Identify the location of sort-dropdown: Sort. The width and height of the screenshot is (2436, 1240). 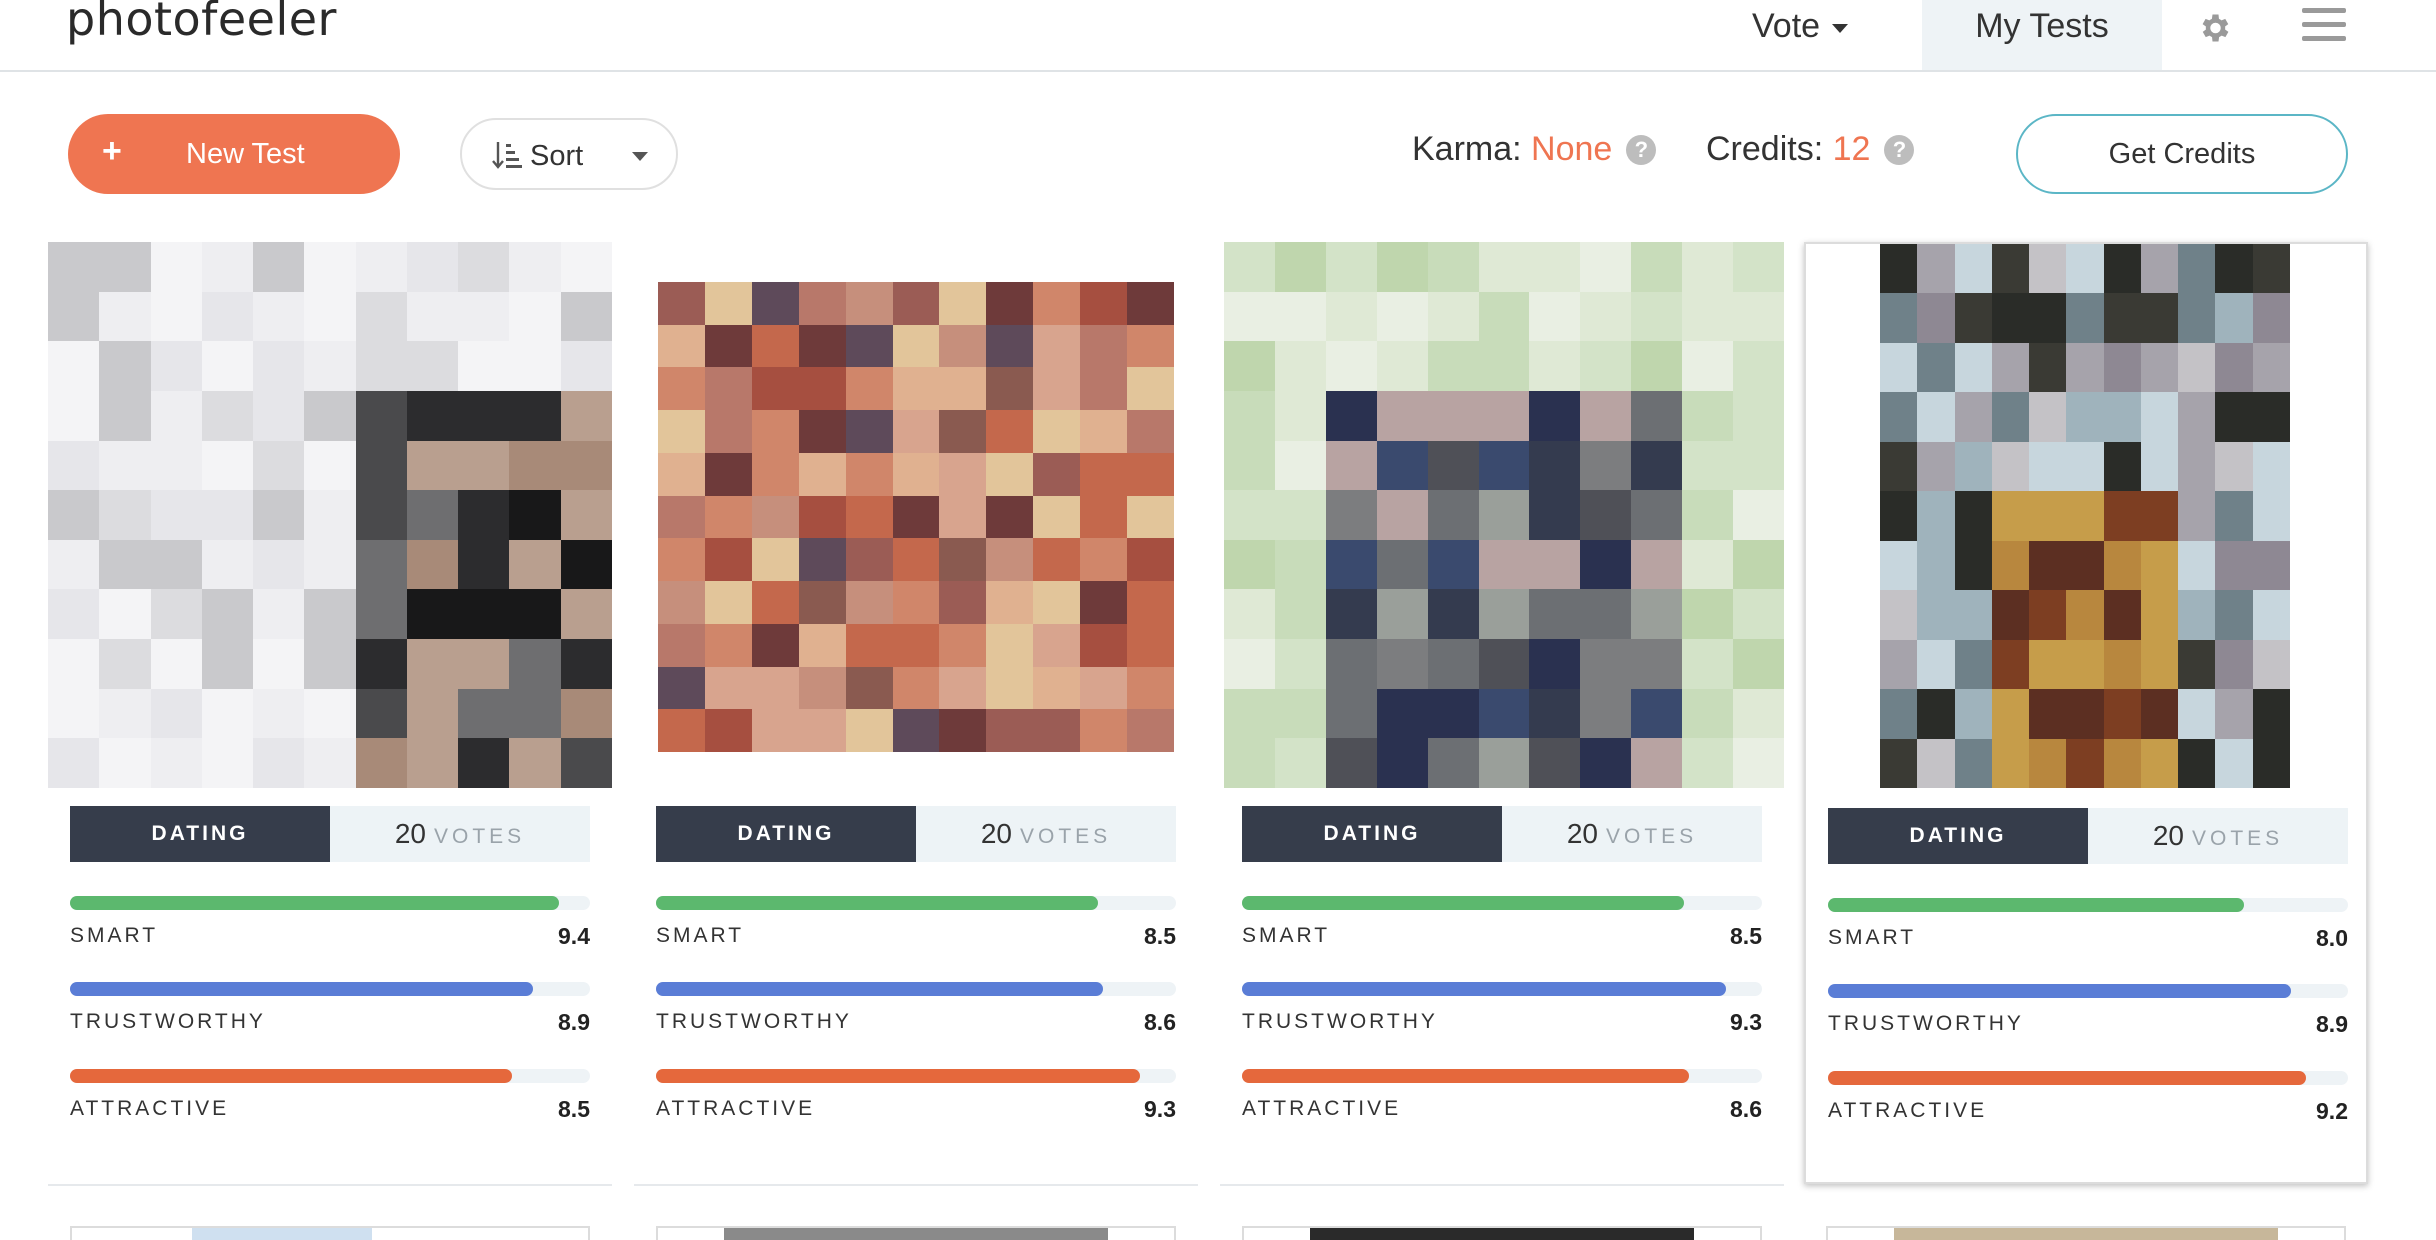
(569, 154).